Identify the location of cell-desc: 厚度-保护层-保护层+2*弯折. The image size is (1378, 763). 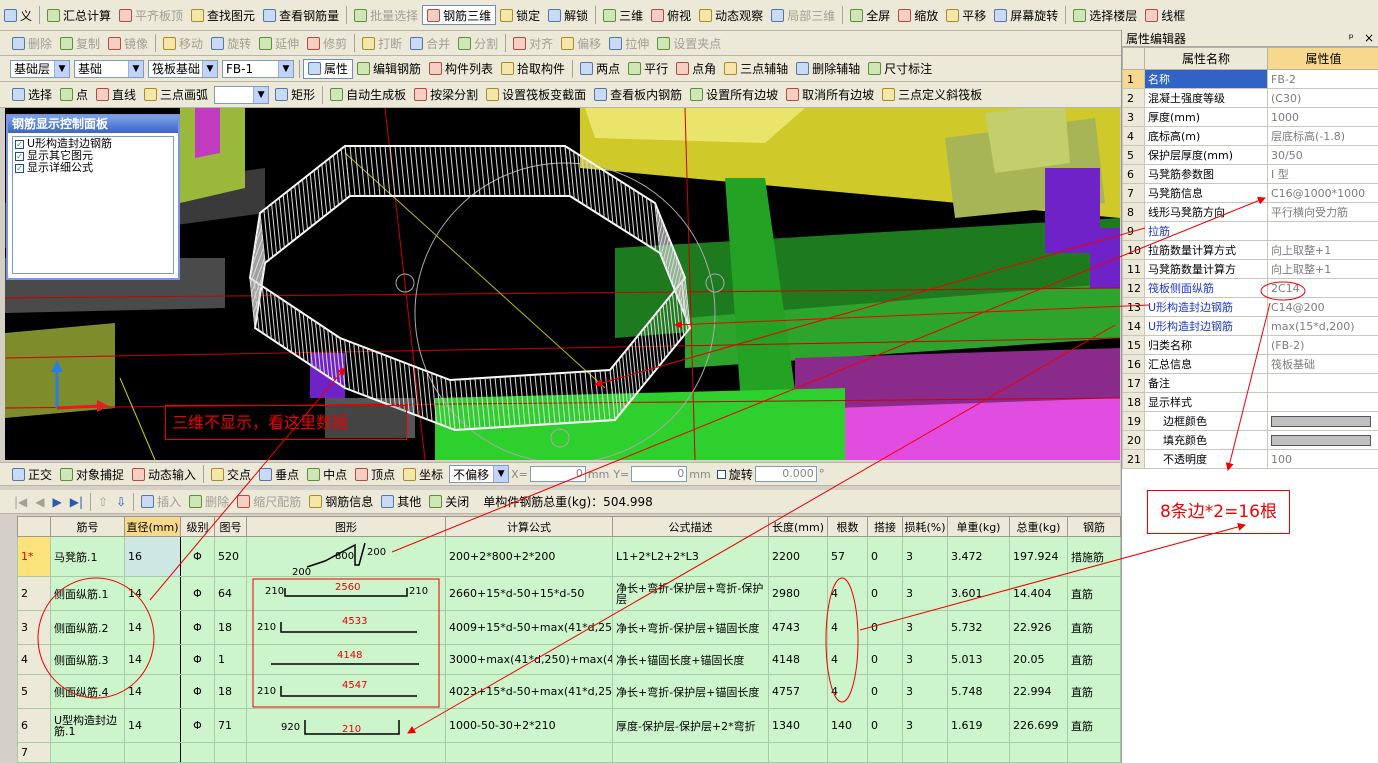
(690, 725).